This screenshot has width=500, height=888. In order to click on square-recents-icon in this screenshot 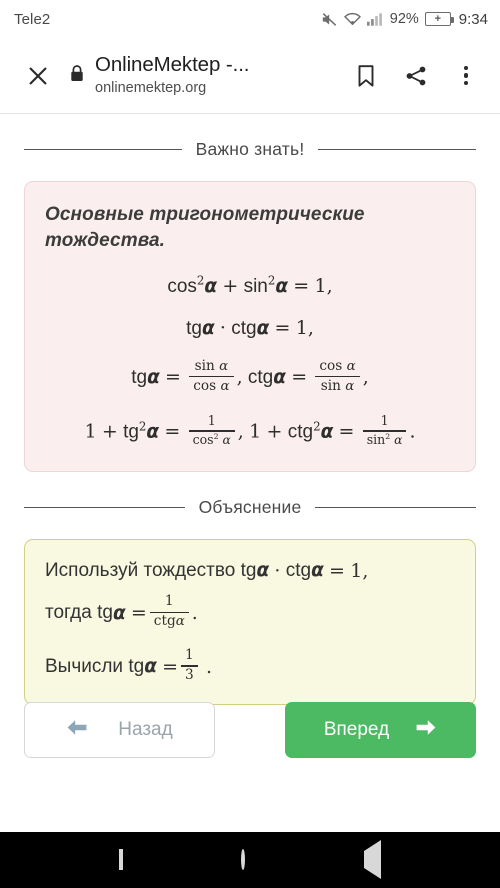, I will do `click(121, 859)`.